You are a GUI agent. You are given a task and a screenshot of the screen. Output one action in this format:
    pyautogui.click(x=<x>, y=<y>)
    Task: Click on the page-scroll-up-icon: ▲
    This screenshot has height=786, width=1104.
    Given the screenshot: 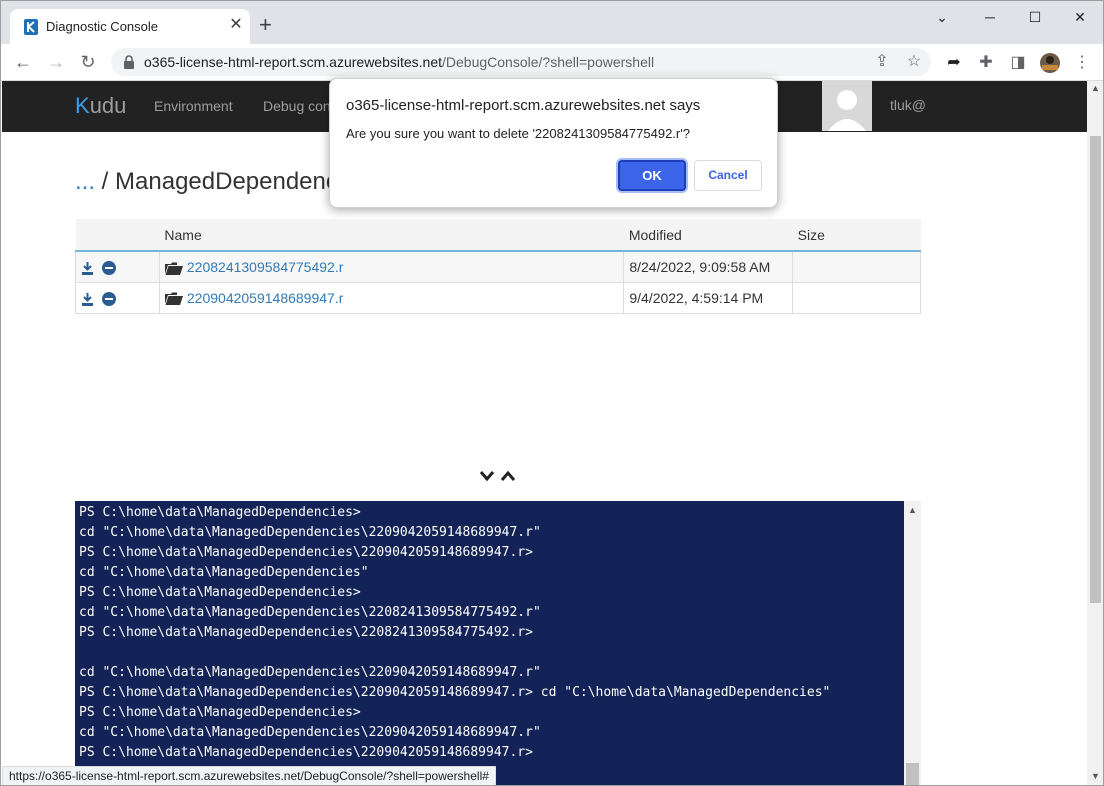 What is the action you would take?
    pyautogui.click(x=1095, y=88)
    